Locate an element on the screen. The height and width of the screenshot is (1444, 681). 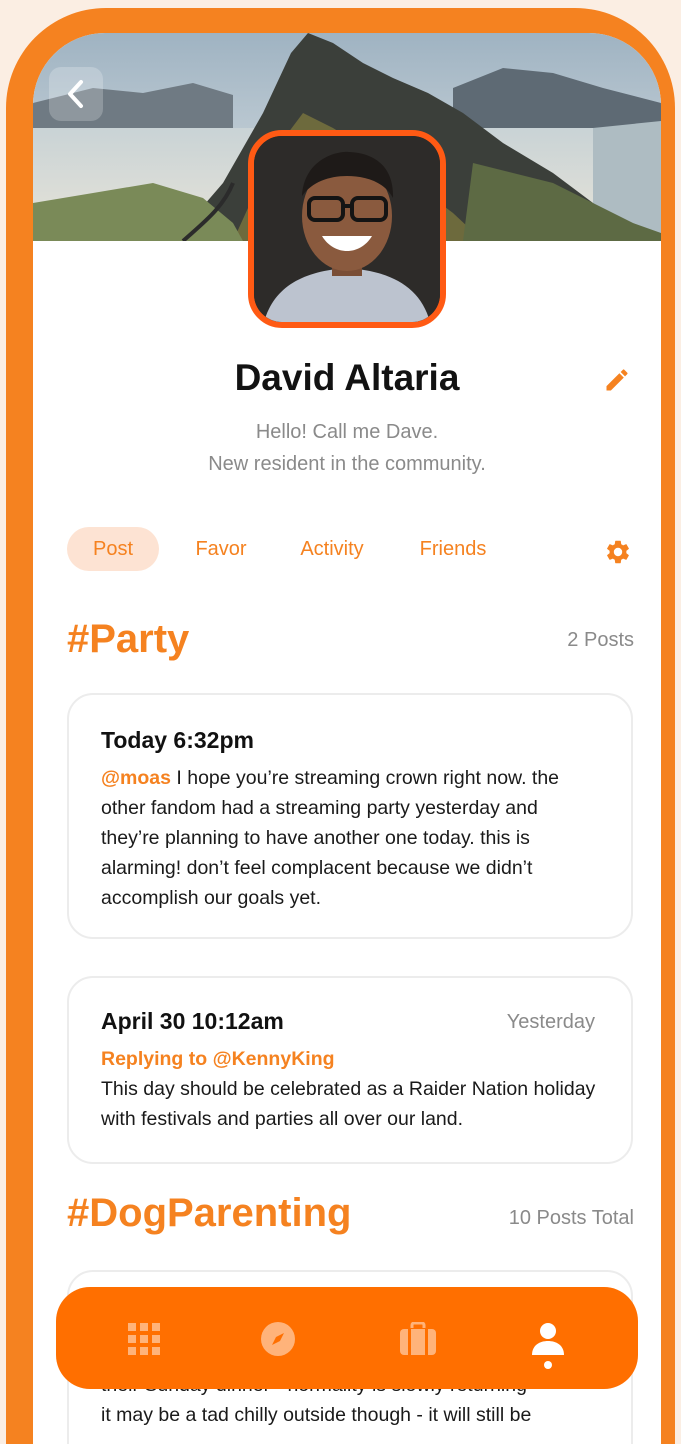
compass-icon is located at coordinates (278, 1339).